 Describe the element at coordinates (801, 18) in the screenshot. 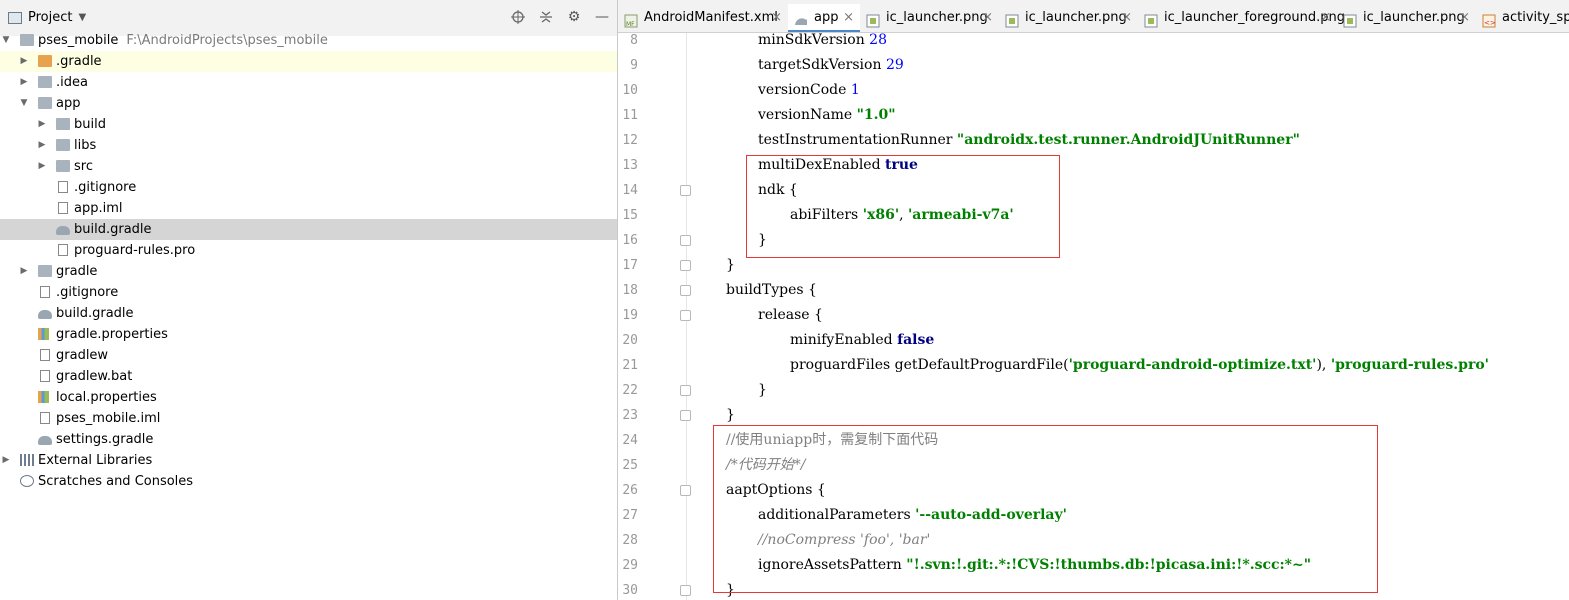

I see `gradle-icon` at that location.